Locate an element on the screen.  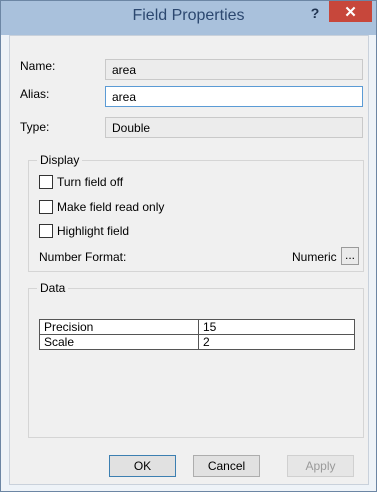
make-read-only-checkbox: Make field read only is located at coordinates (101, 207).